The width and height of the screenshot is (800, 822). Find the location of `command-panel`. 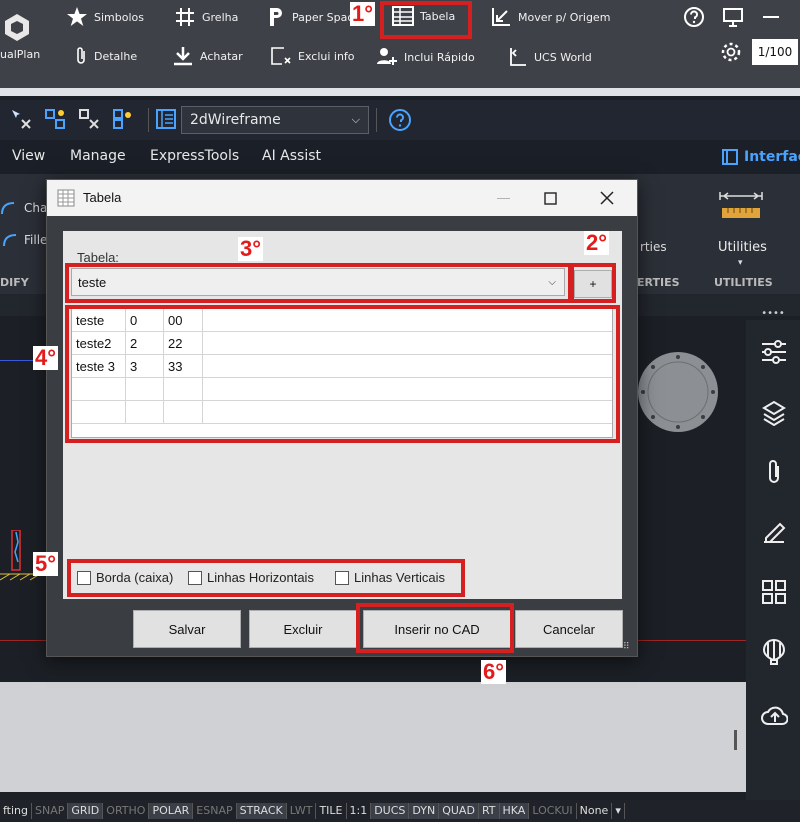

command-panel is located at coordinates (373, 737).